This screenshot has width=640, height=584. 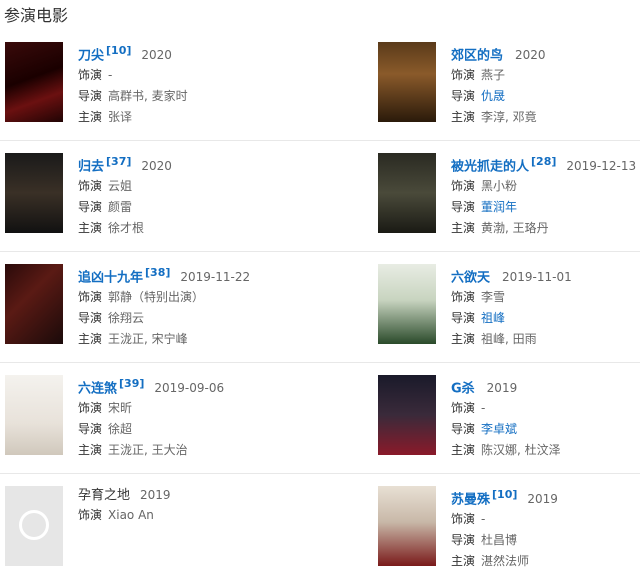 I want to click on movie-title: 郊区的鸟, so click(x=477, y=55).